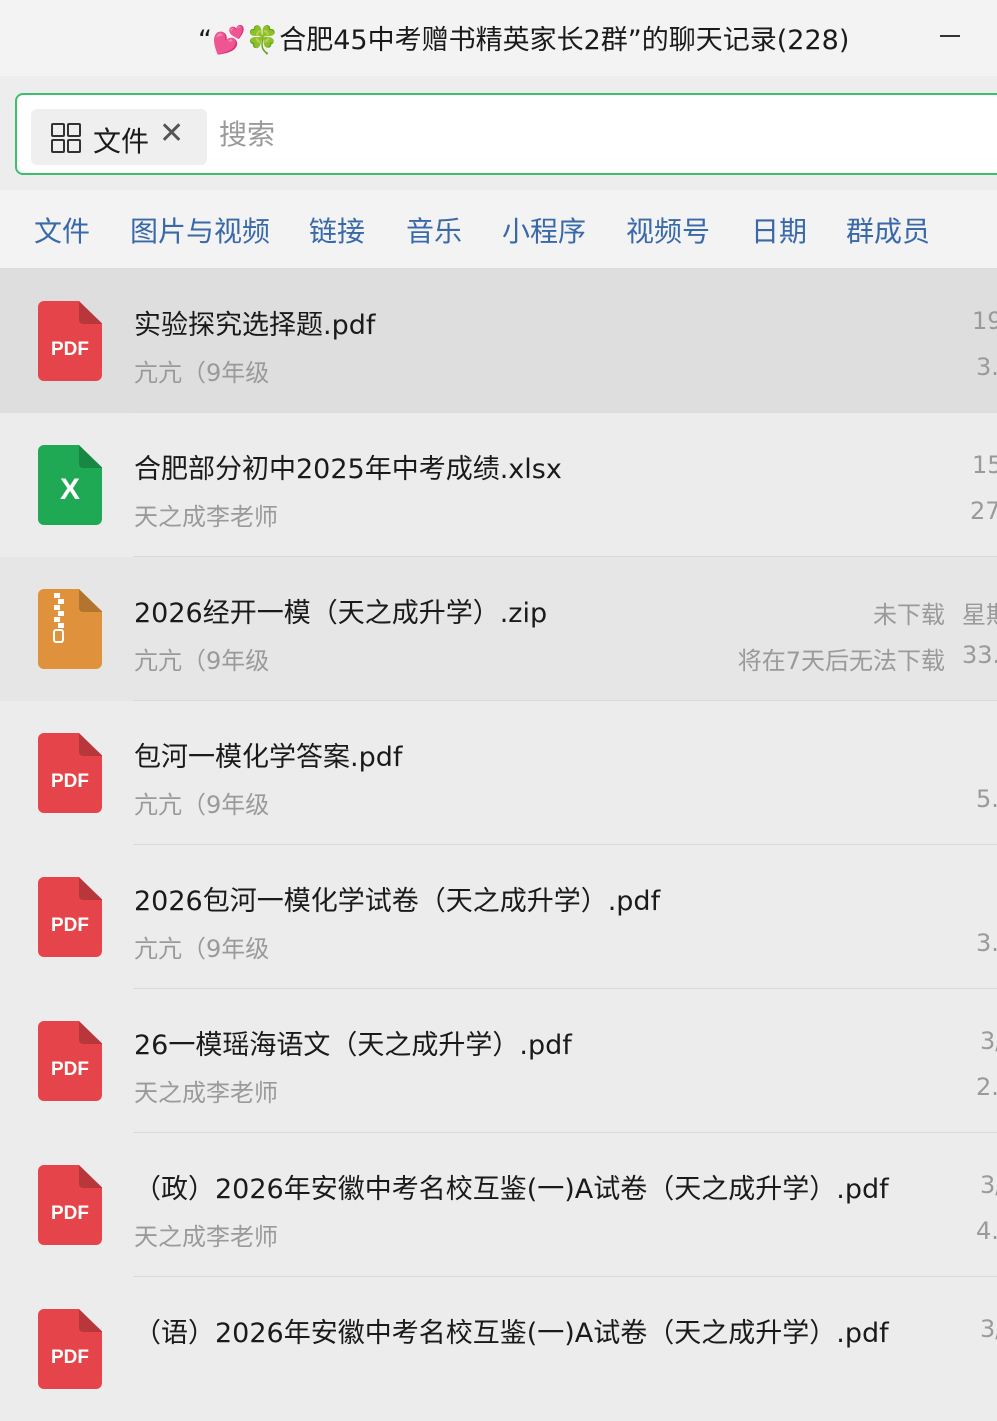 The width and height of the screenshot is (997, 1421). I want to click on title-text: 合肥45中考赠书精英家长2群”的聊天记录(228), so click(564, 40).